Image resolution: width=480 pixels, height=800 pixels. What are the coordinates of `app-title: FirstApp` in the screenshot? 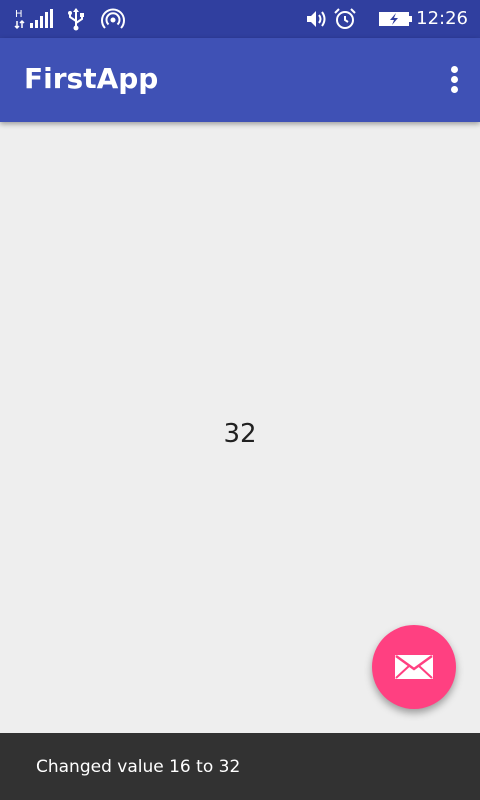 It's located at (91, 78).